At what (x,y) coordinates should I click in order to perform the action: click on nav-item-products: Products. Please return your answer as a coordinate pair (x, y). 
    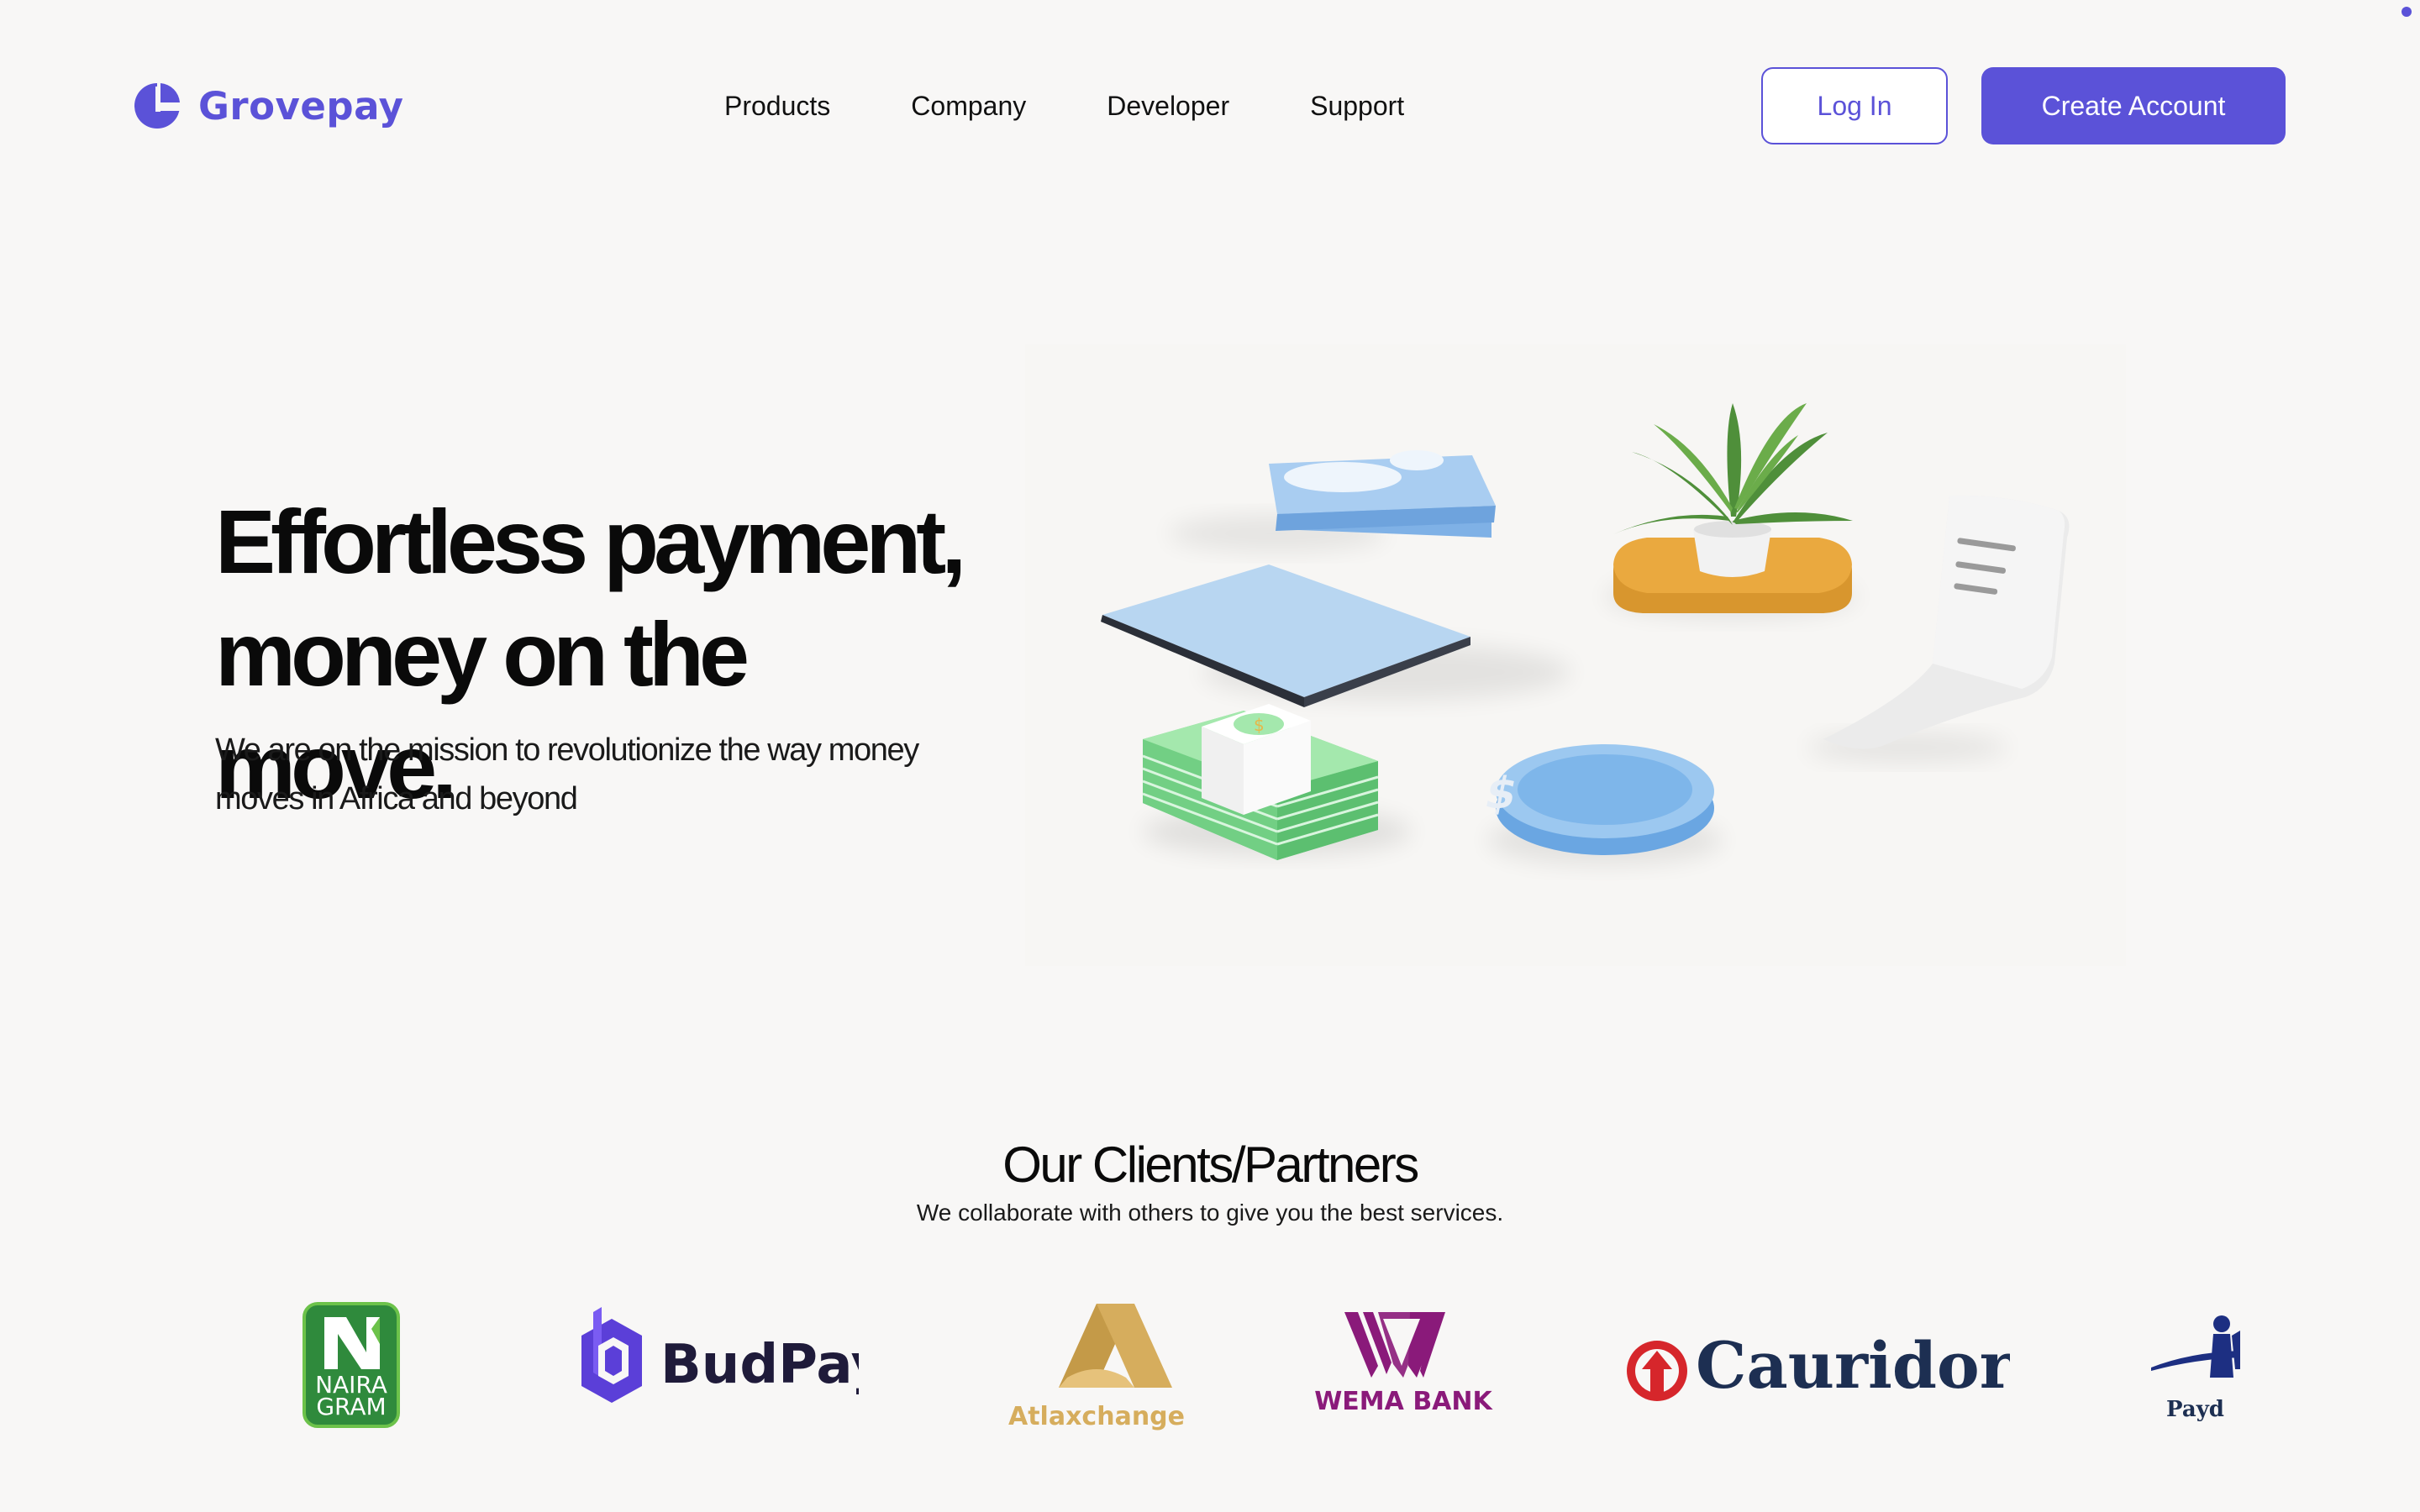
    Looking at the image, I should click on (777, 105).